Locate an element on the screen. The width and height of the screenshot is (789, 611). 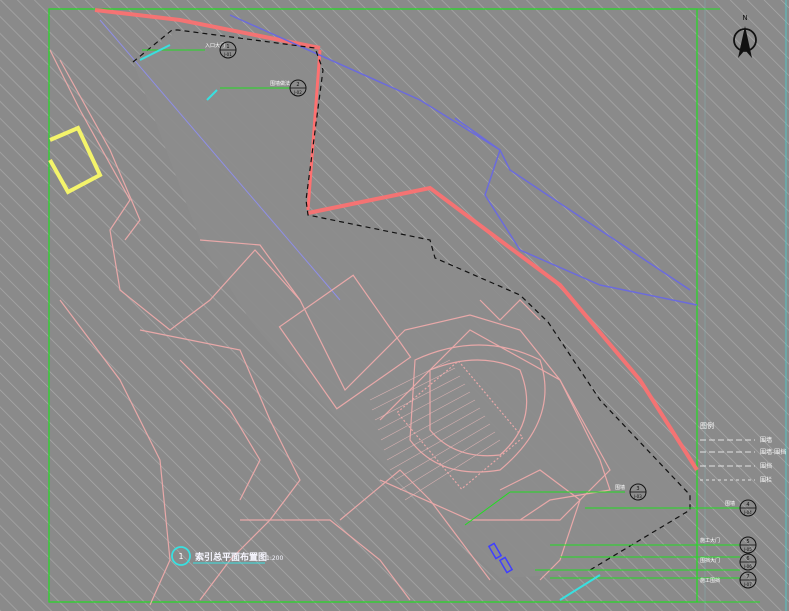
svg-text: J-06 is located at coordinates (747, 566).